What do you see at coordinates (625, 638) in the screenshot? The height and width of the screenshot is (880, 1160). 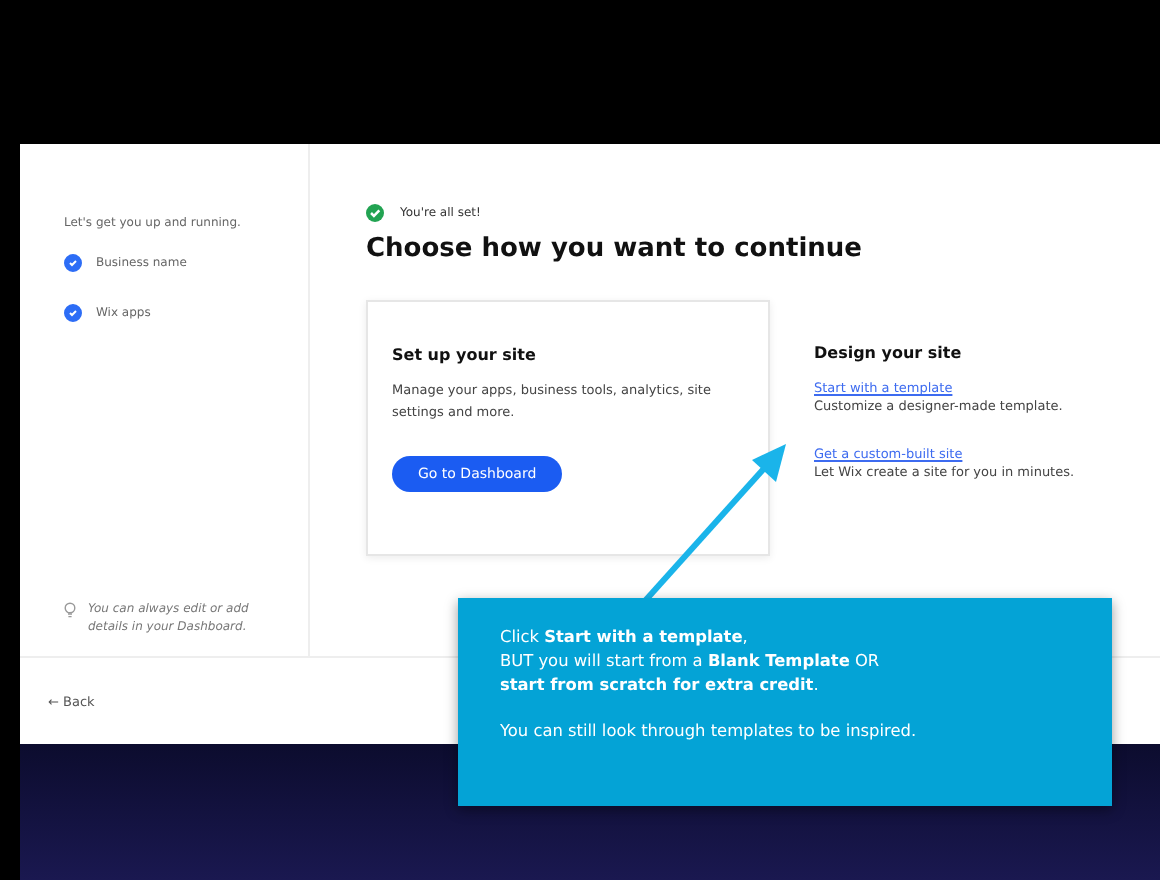 I see `callout-text: Click Start with a template,` at bounding box center [625, 638].